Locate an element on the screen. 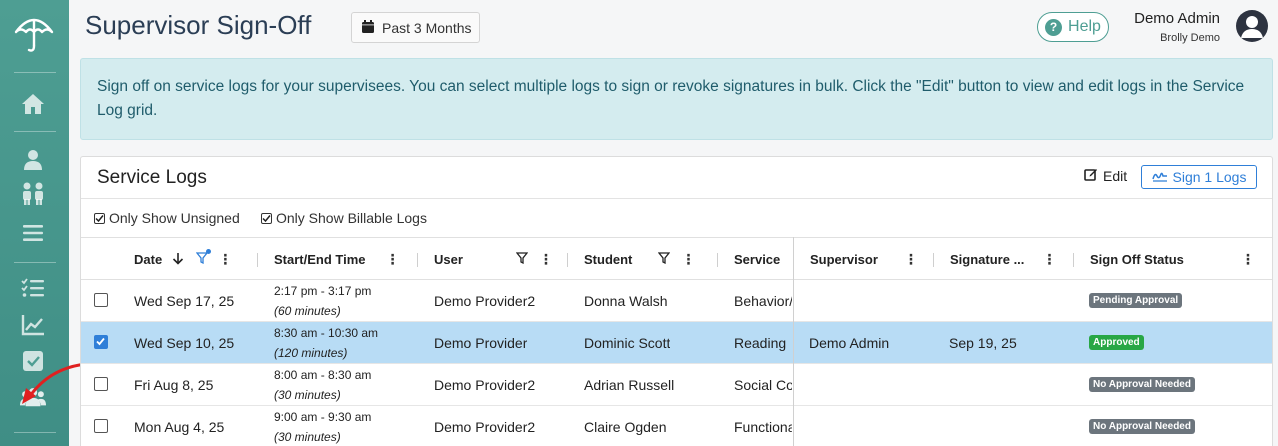 The height and width of the screenshot is (446, 1278). cell-time: 2:17 pm - 3:17 pm (60 minutes) is located at coordinates (322, 300).